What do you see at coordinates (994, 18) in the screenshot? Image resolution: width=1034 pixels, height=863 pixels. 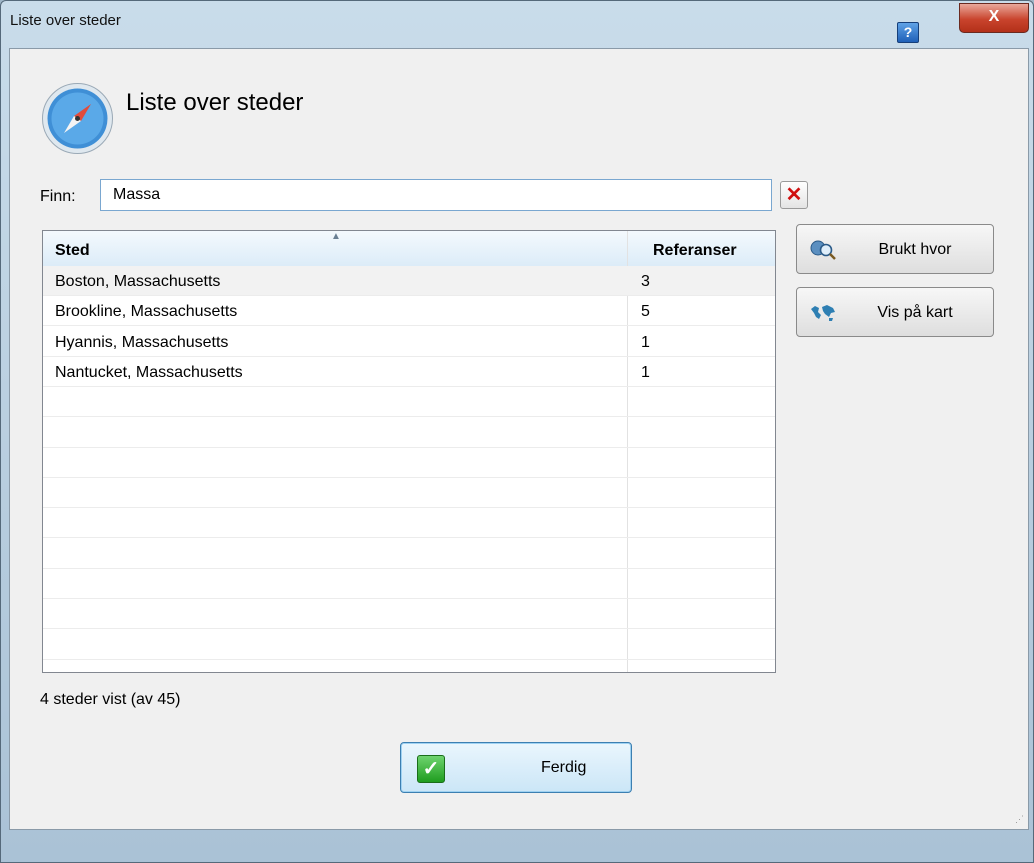 I see `close-button: X` at bounding box center [994, 18].